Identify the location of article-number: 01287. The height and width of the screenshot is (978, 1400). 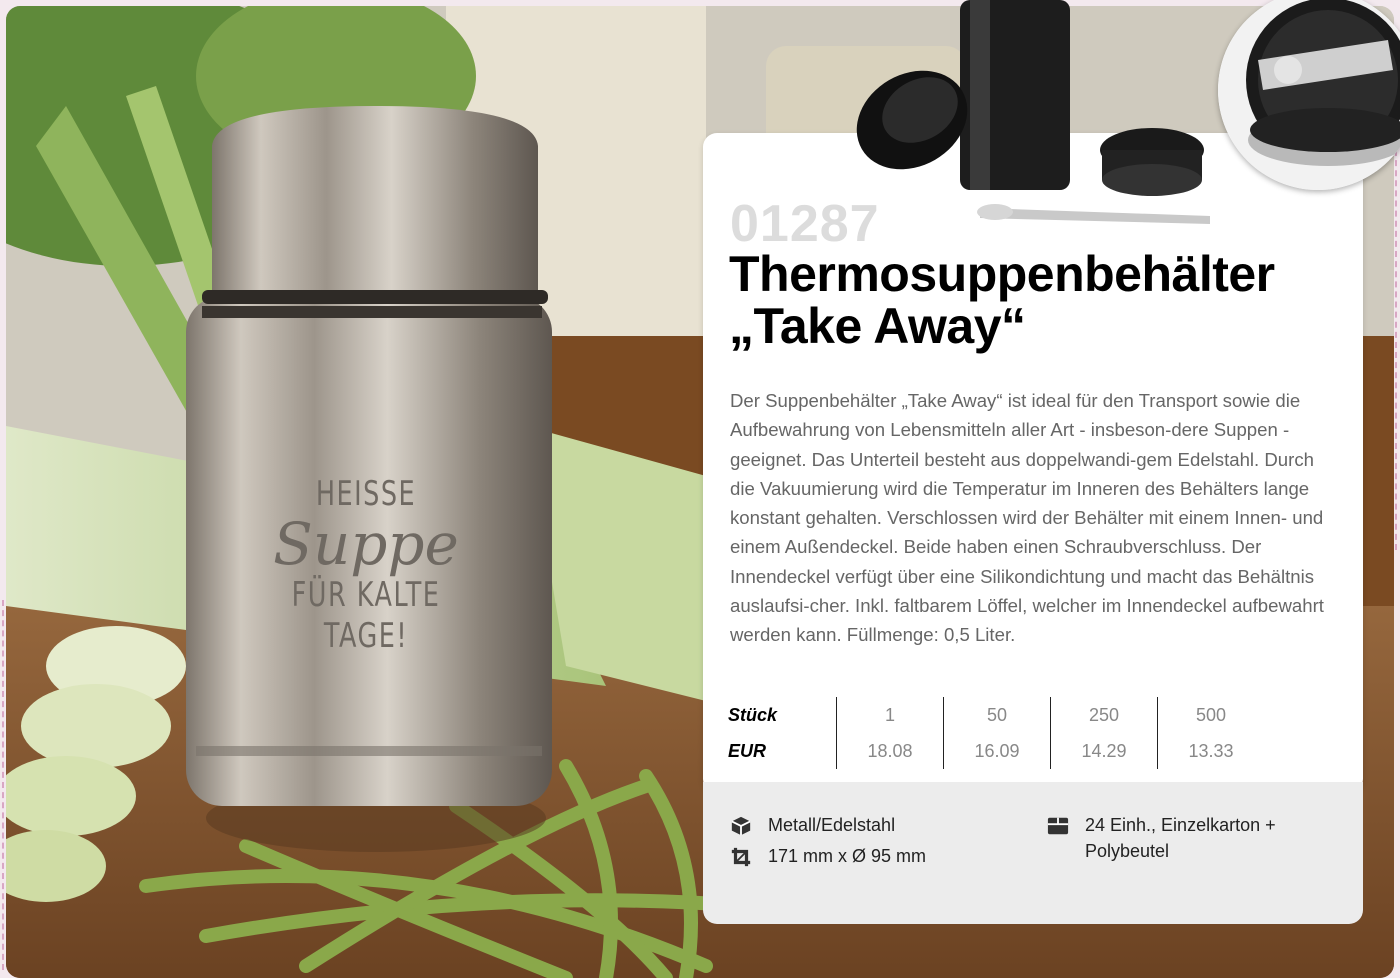
(805, 224).